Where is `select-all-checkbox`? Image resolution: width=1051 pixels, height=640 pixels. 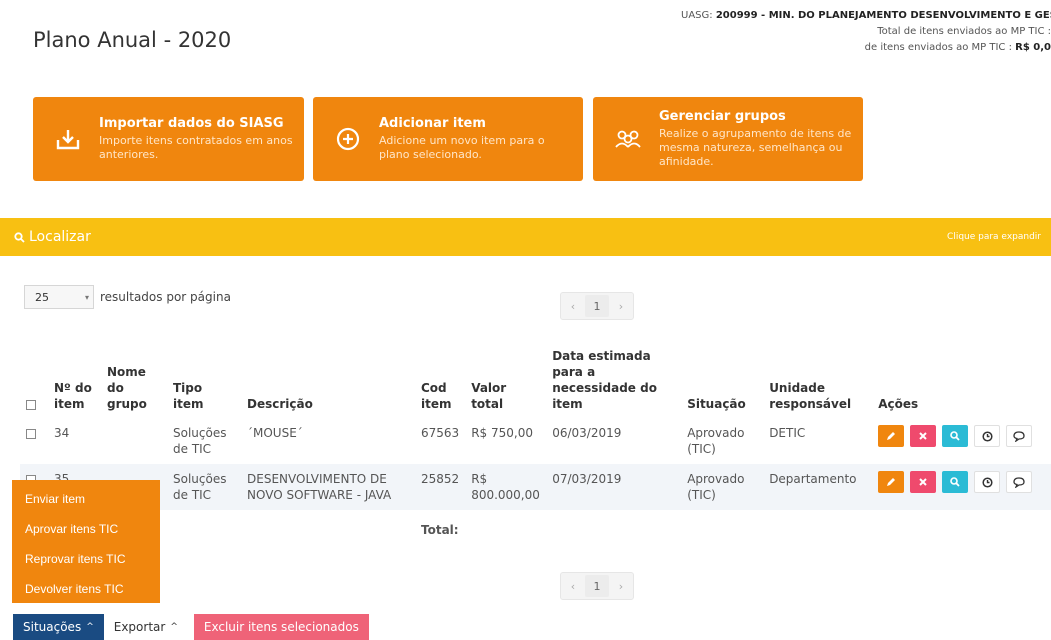 select-all-checkbox is located at coordinates (31, 404).